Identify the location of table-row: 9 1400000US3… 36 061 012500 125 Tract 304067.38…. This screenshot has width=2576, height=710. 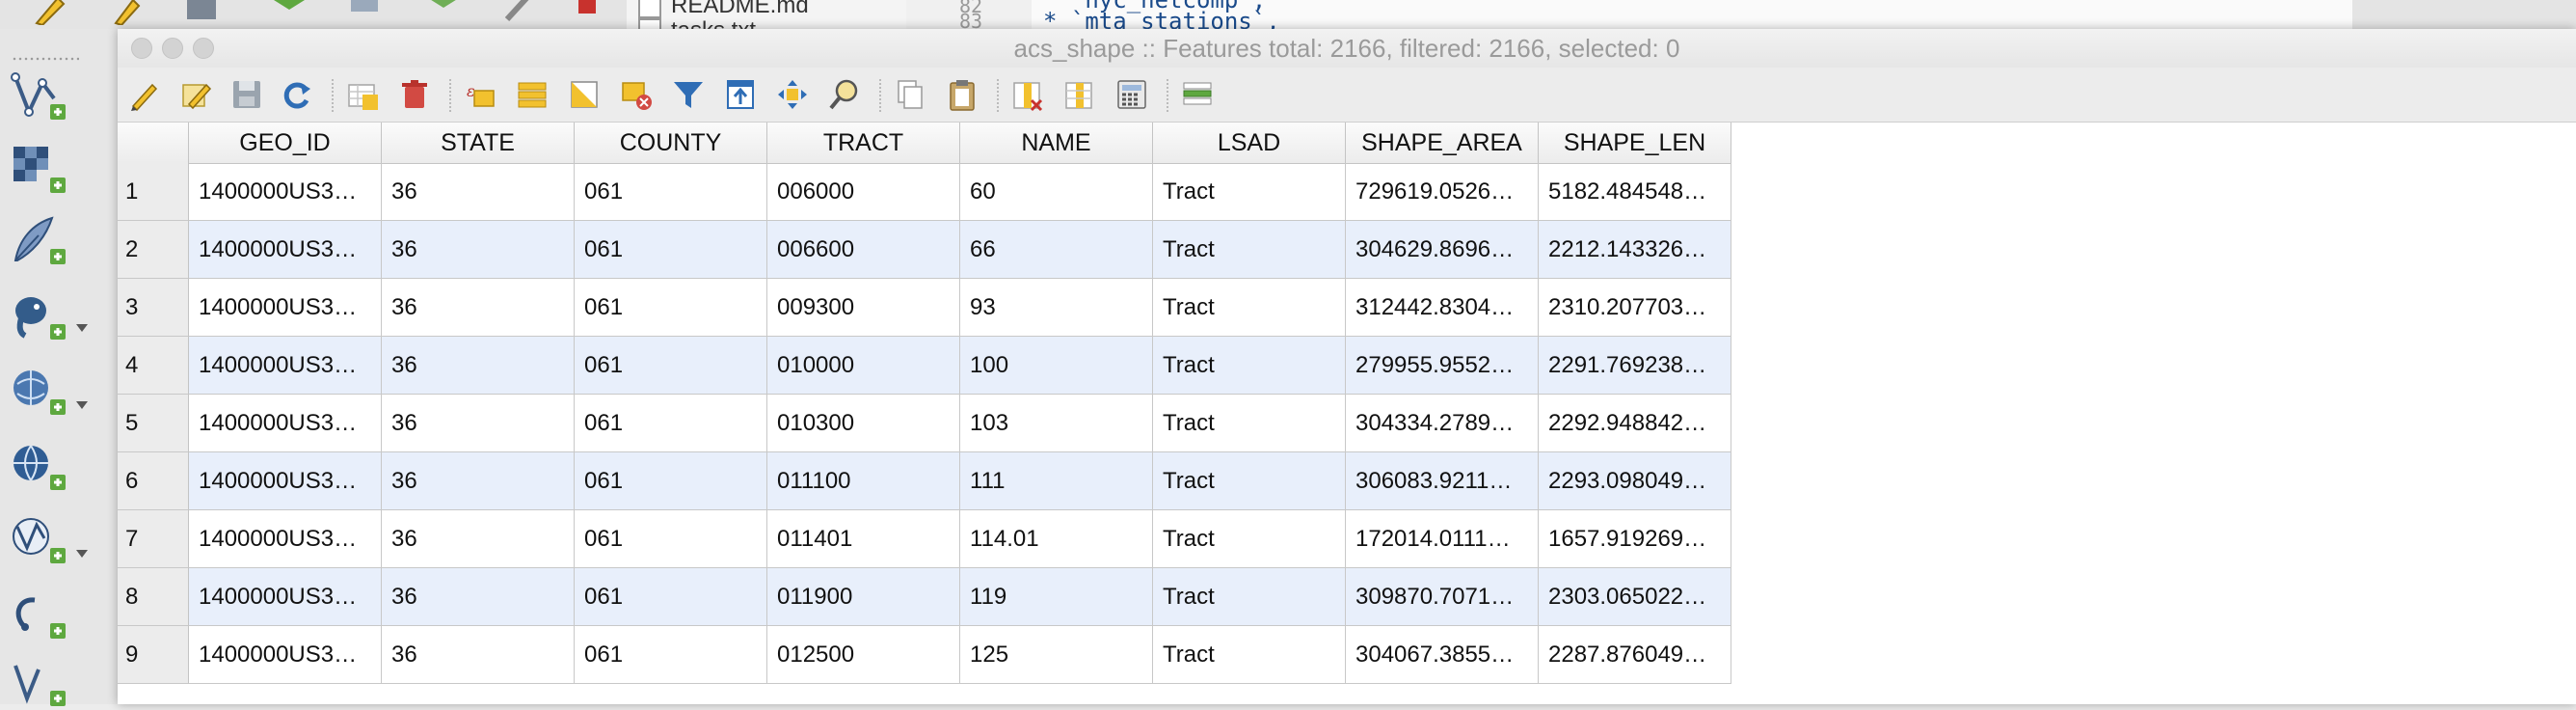
(925, 655).